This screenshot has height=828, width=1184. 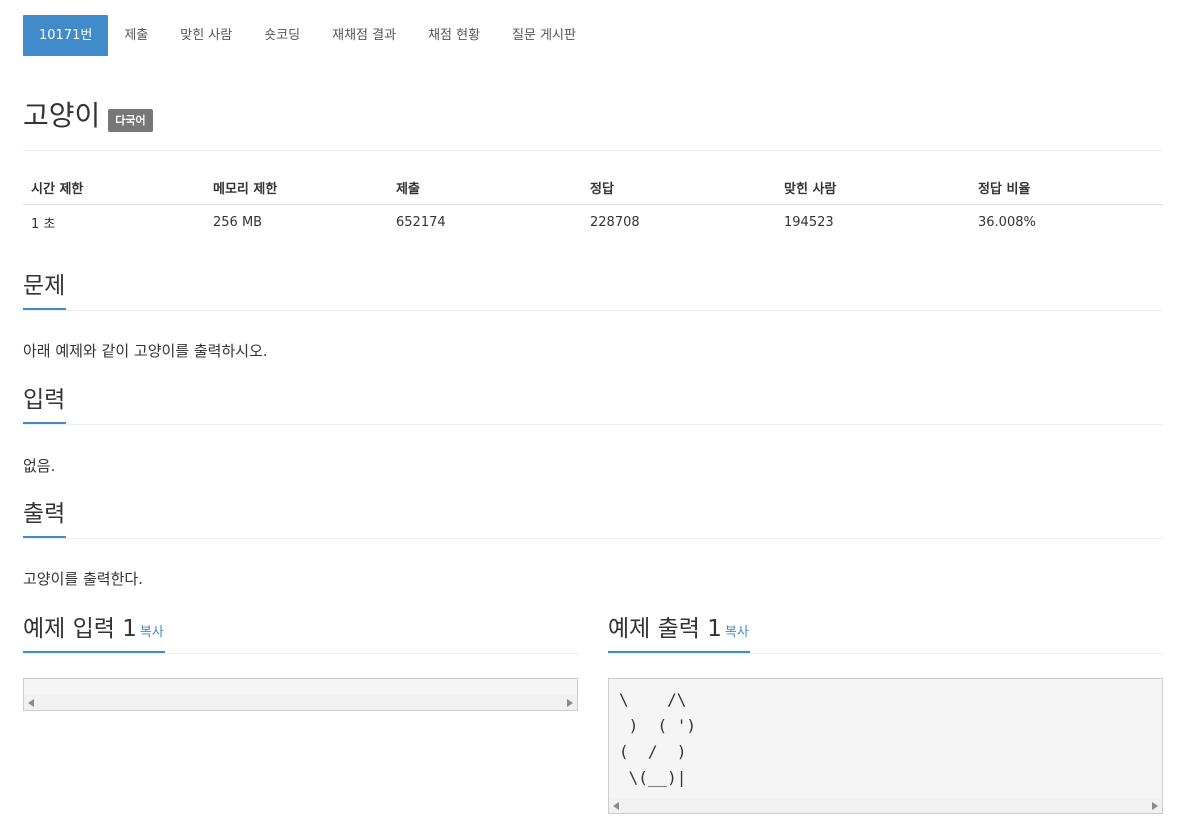 I want to click on description-section-header: 문제, so click(x=593, y=291).